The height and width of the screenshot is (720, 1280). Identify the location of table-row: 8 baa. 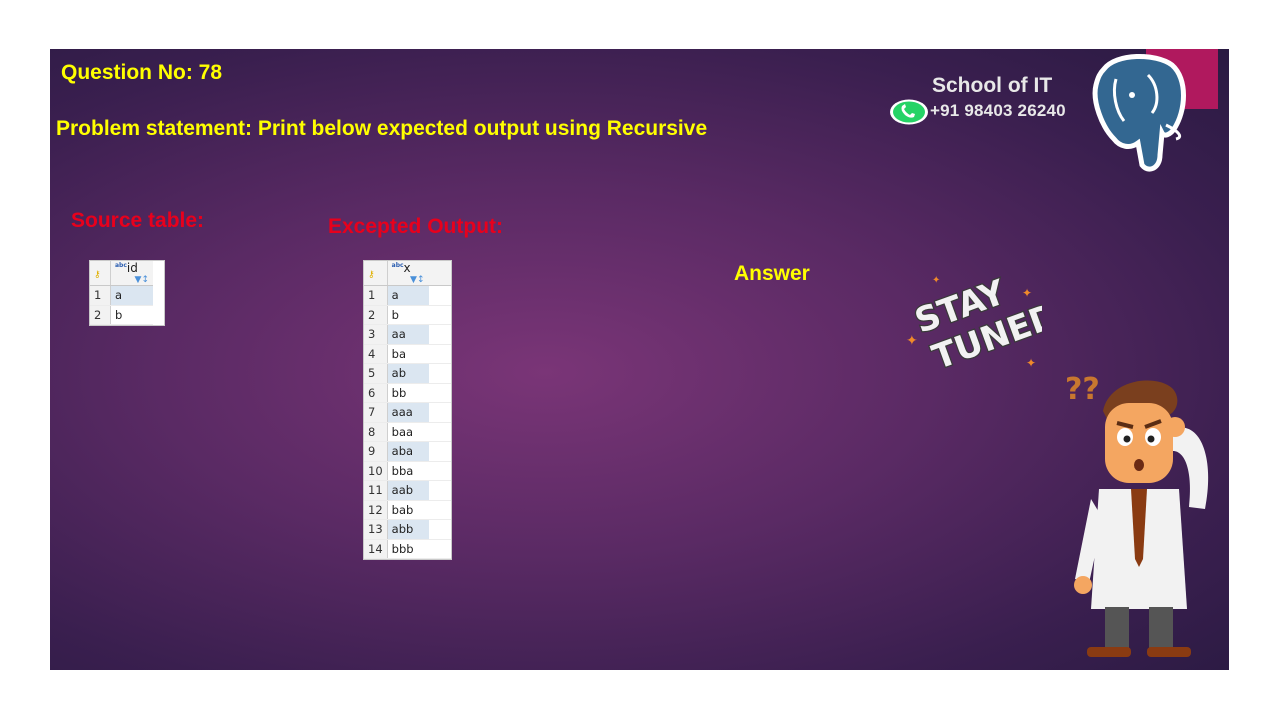
(407, 432).